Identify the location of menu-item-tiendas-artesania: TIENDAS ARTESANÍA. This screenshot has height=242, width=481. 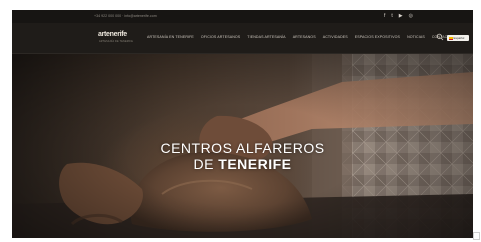
(266, 37).